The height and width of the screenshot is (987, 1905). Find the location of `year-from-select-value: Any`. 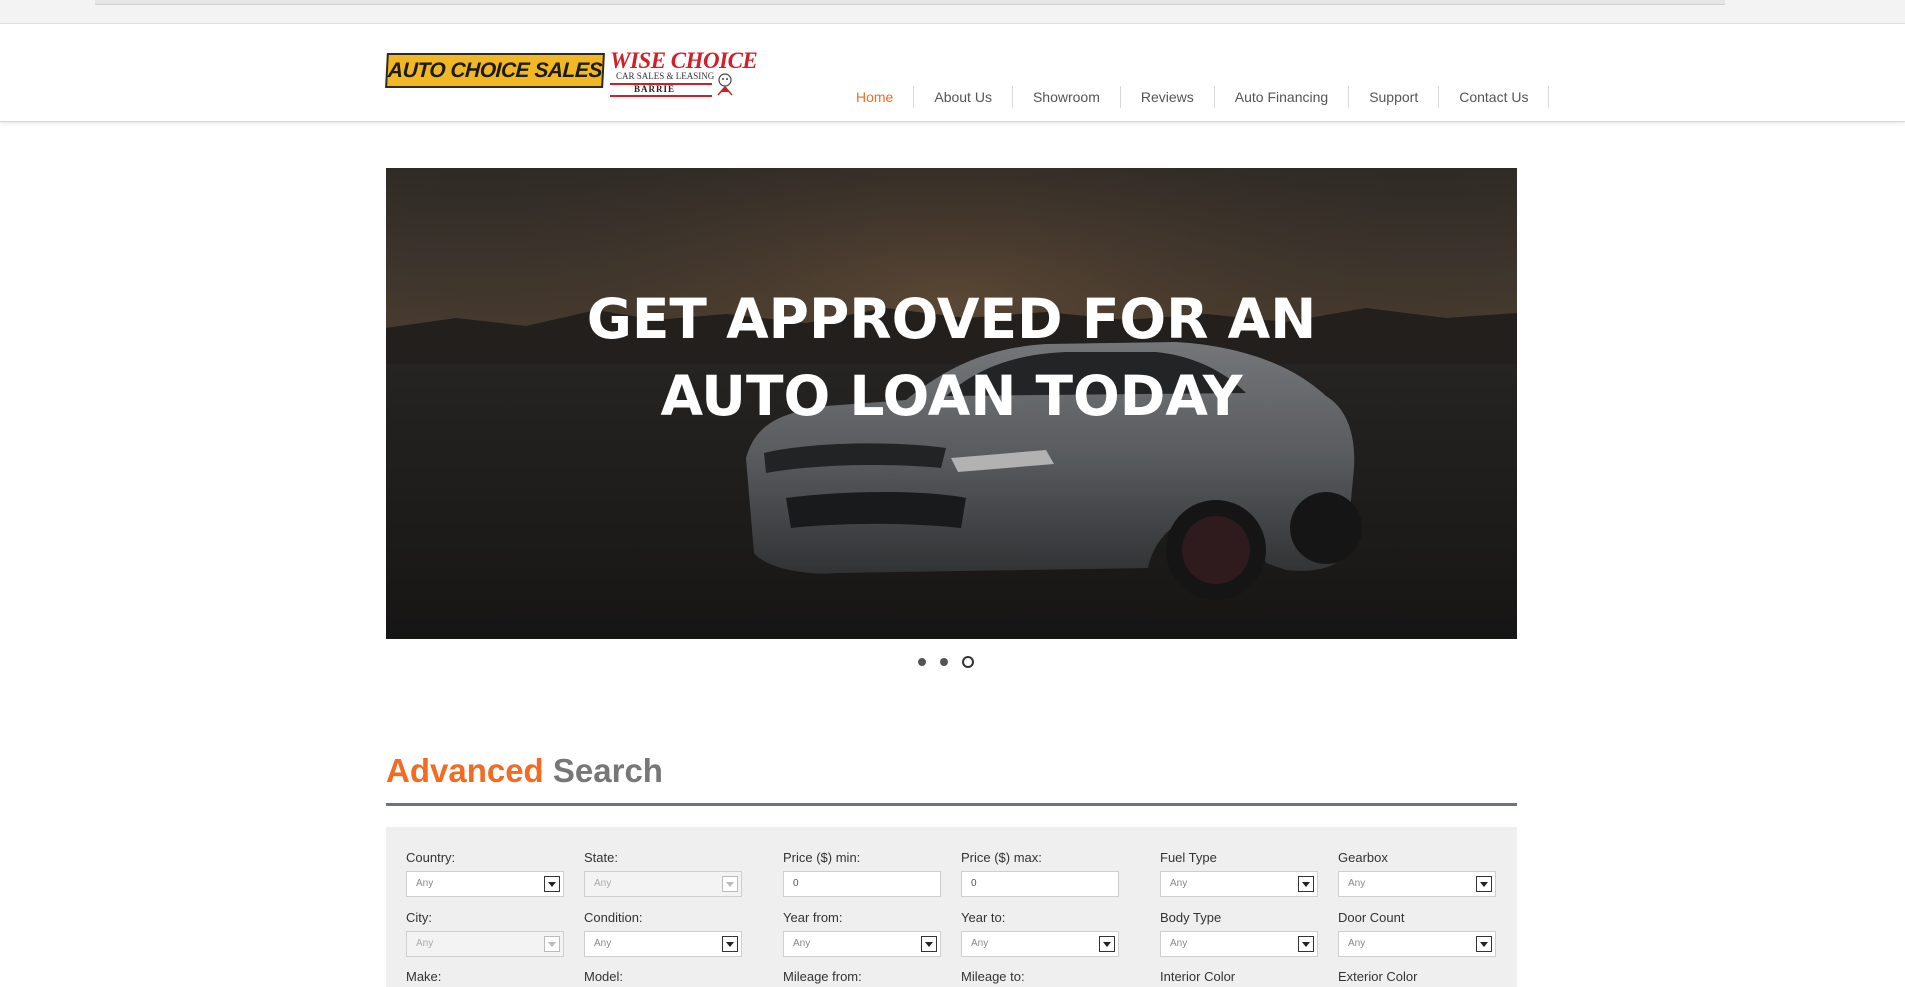

year-from-select-value: Any is located at coordinates (802, 943).